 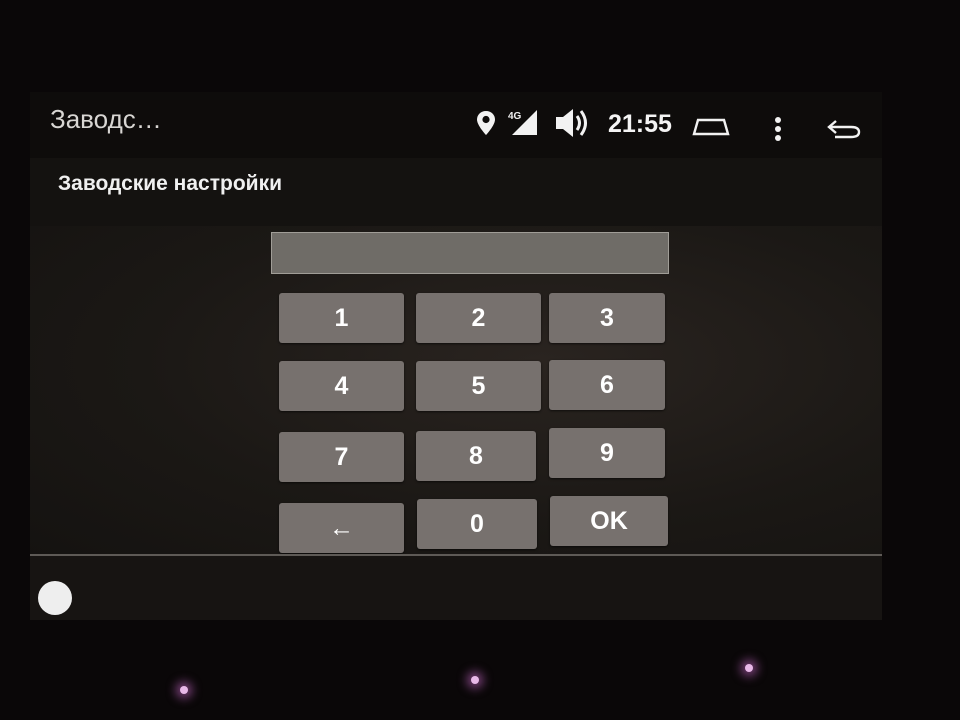 What do you see at coordinates (778, 129) in the screenshot?
I see `overflow-menu-icon` at bounding box center [778, 129].